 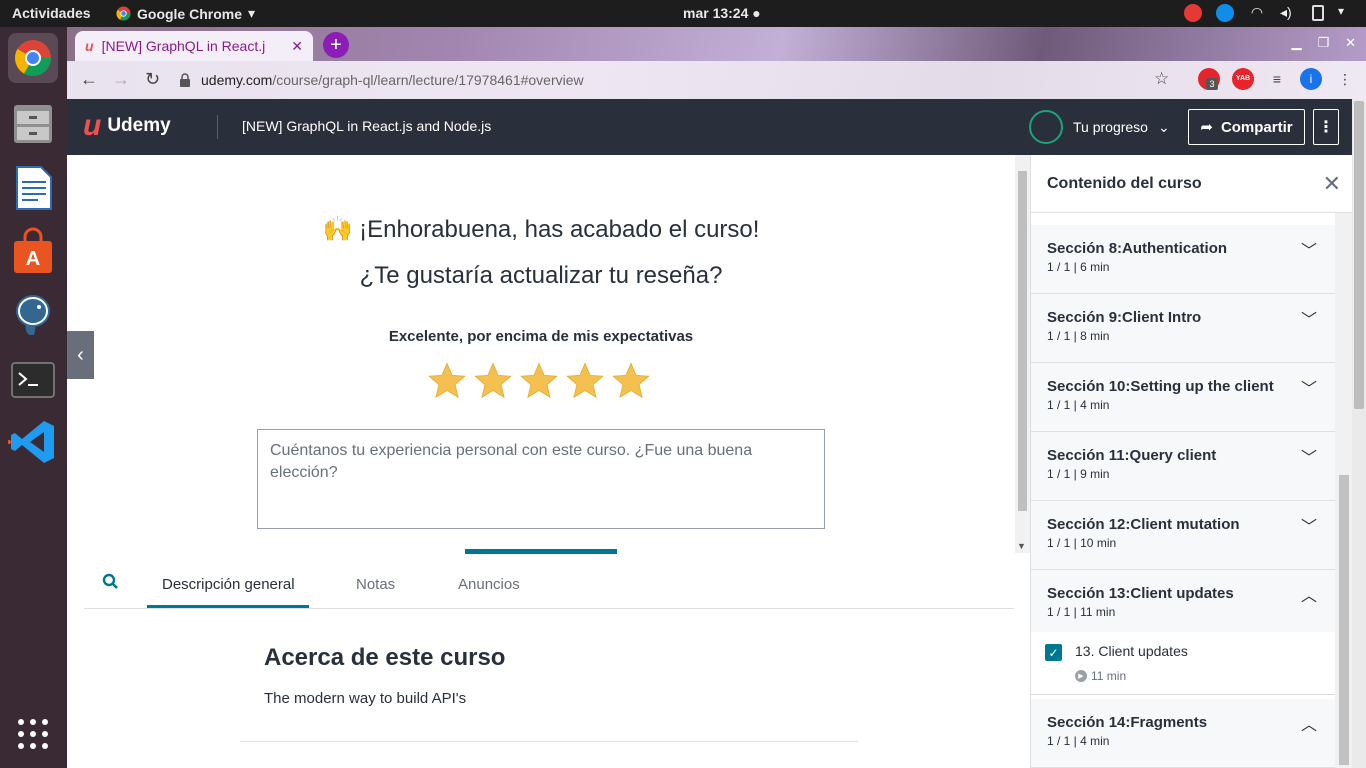 What do you see at coordinates (1359, 433) in the screenshot?
I see `page-scrollbar` at bounding box center [1359, 433].